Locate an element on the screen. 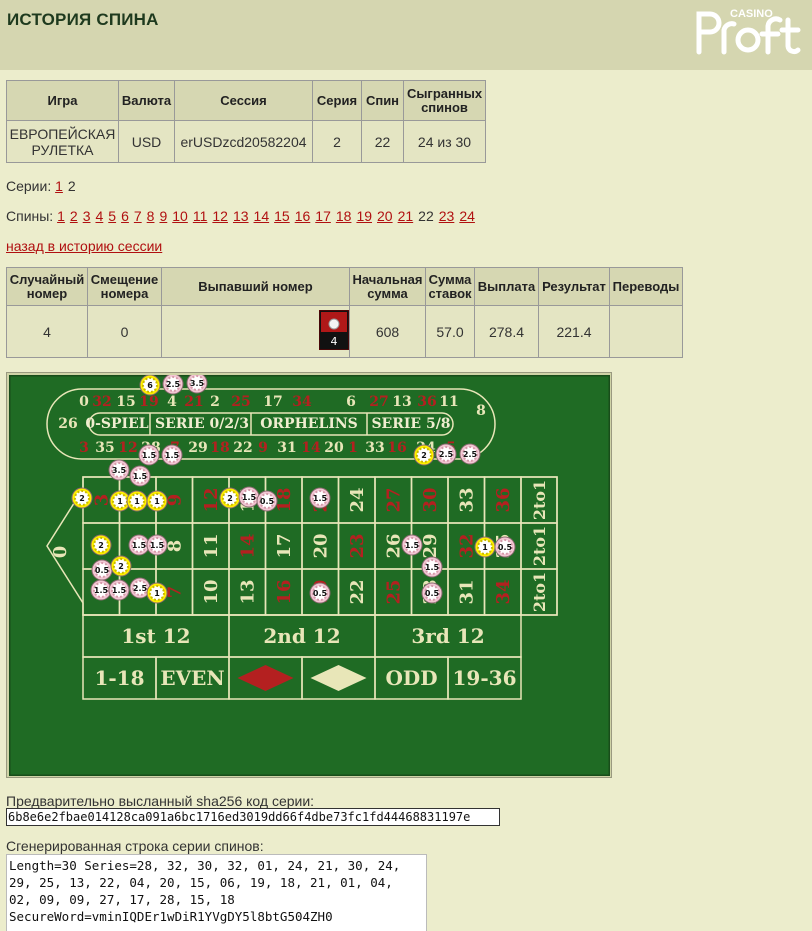 The image size is (812, 931). racetrack-number: 27 is located at coordinates (378, 402).